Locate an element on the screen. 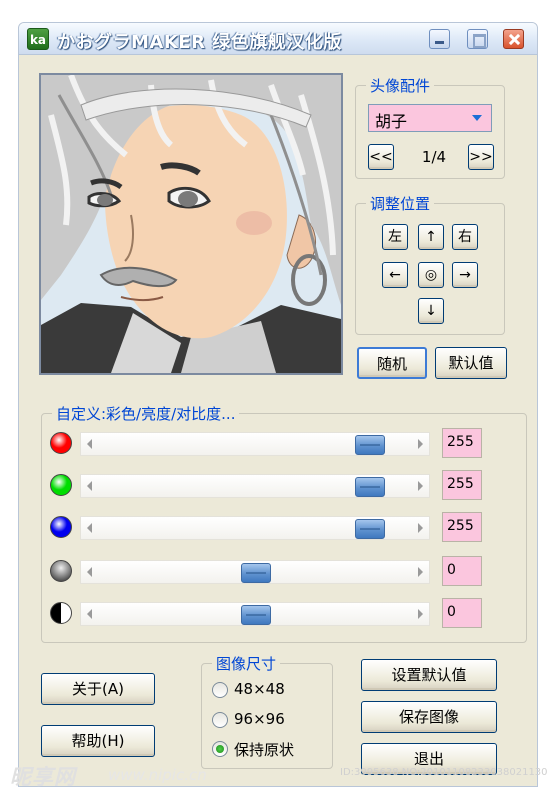 The height and width of the screenshot is (791, 558). default-values-button: 默认值 is located at coordinates (471, 363).